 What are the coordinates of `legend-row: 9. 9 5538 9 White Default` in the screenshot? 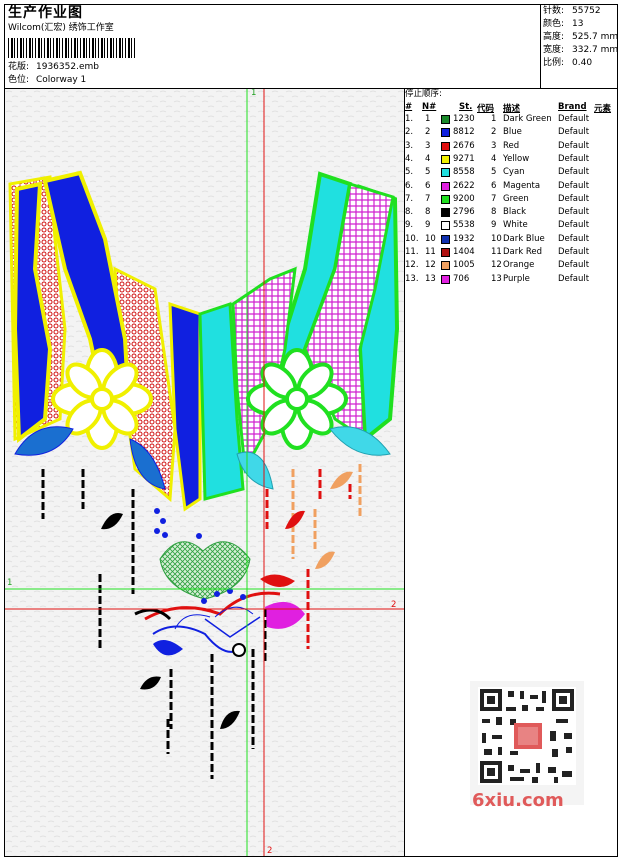 It's located at (511, 226).